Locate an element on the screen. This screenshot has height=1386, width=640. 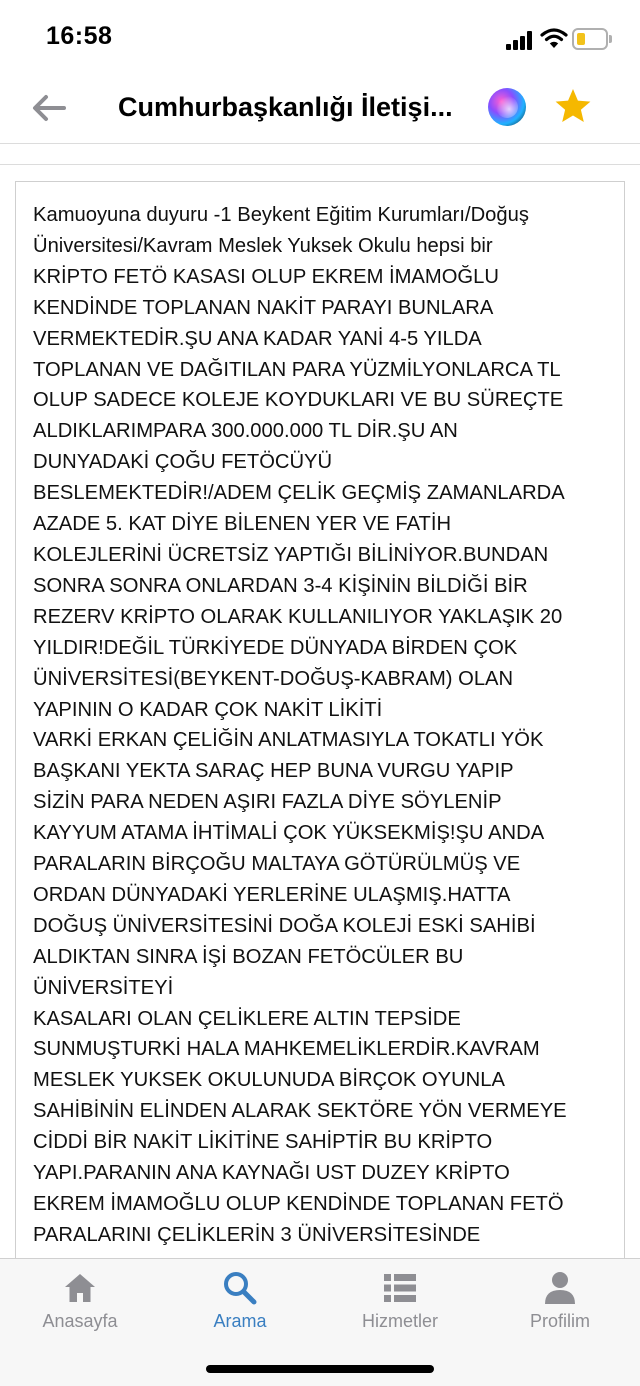
tab-home: Anasayfa is located at coordinates (80, 1301).